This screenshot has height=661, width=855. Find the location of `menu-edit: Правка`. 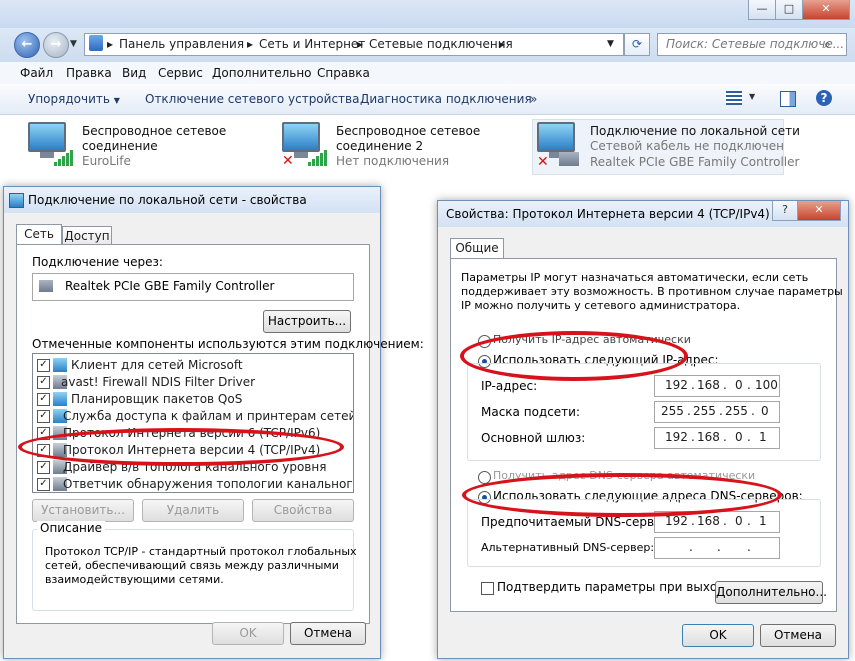

menu-edit: Правка is located at coordinates (89, 73).